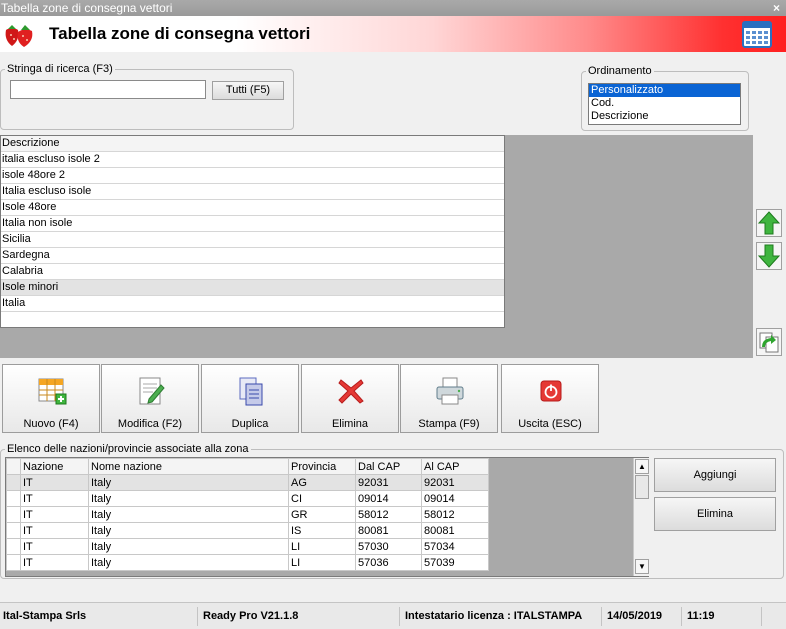 Image resolution: width=786 pixels, height=629 pixels. What do you see at coordinates (108, 89) in the screenshot?
I see `search-input` at bounding box center [108, 89].